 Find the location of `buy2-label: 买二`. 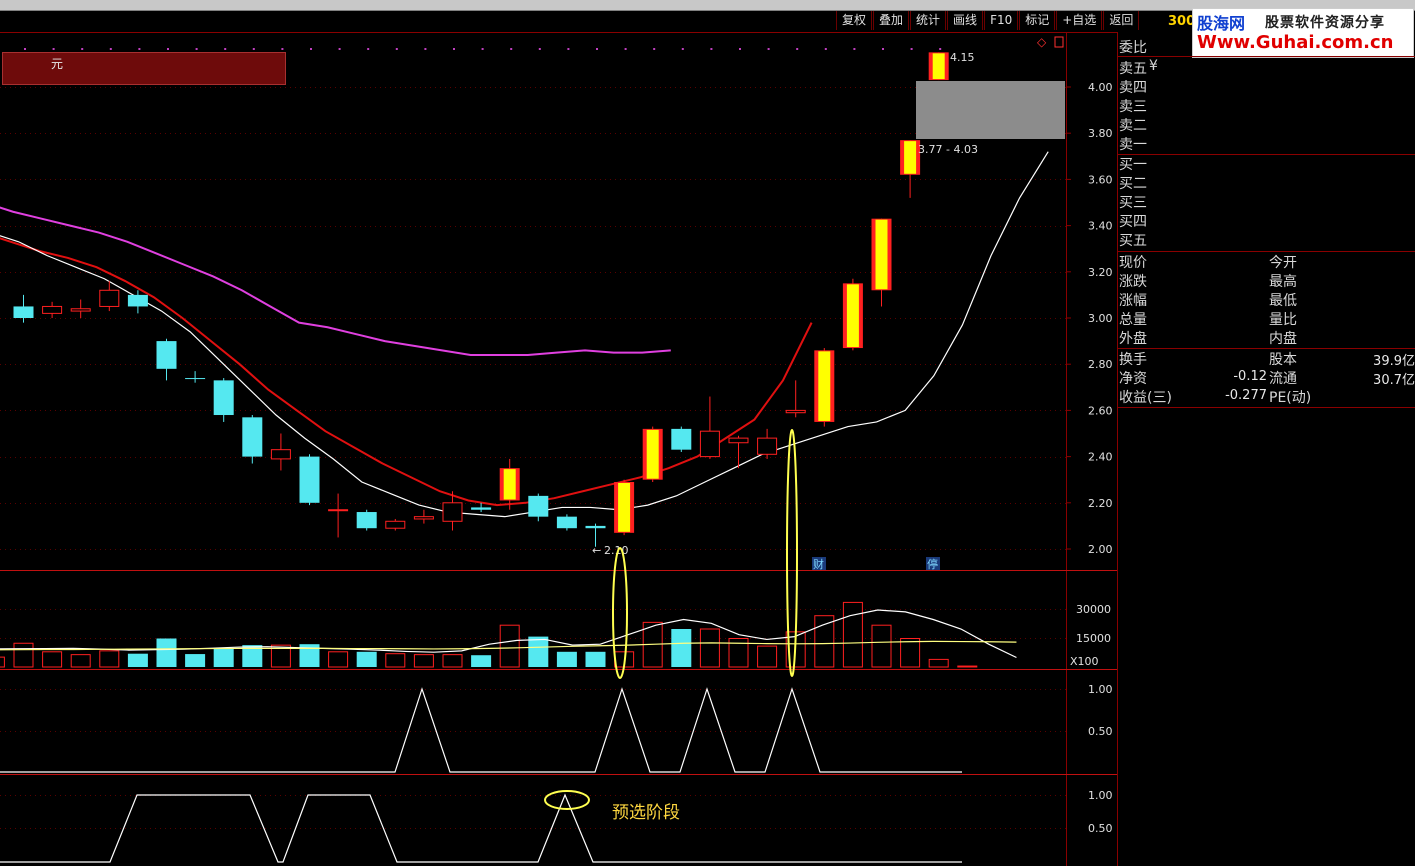

buy2-label: 买二 is located at coordinates (1133, 184).